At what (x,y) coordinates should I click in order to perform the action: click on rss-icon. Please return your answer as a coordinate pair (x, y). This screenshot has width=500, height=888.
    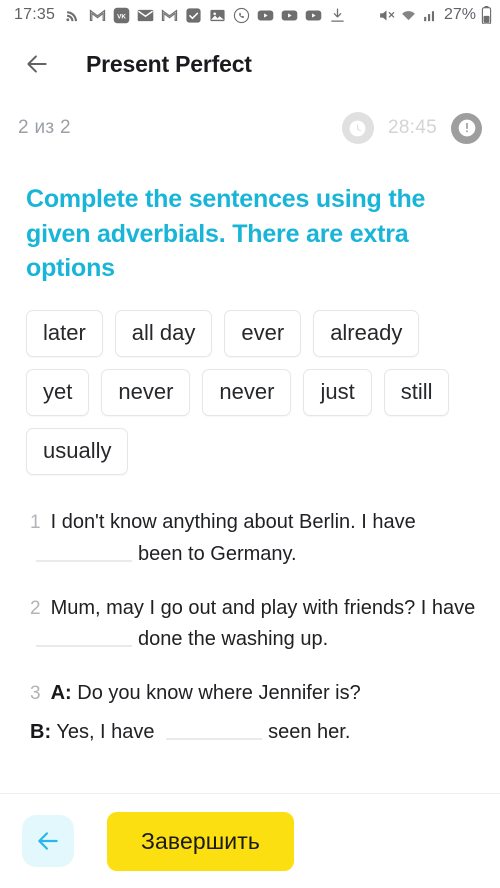
    Looking at the image, I should click on (73, 15).